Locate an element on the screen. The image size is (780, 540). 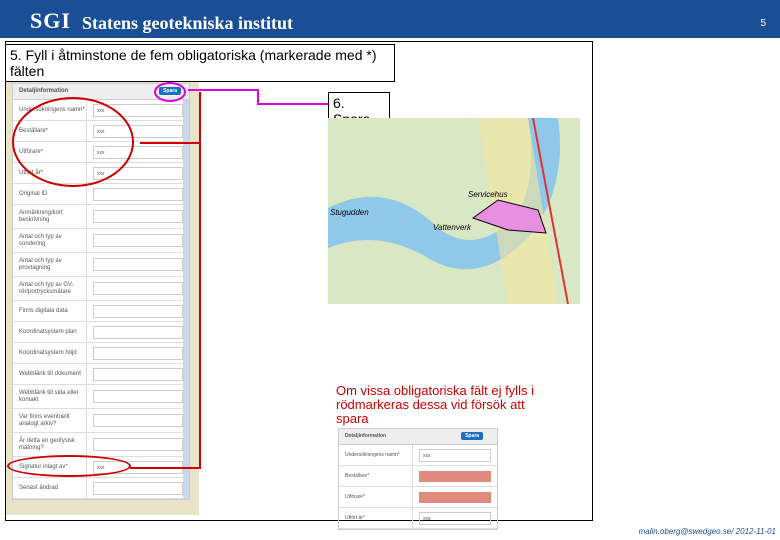
form-row: Utfört år* xxx is located at coordinates (418, 518).